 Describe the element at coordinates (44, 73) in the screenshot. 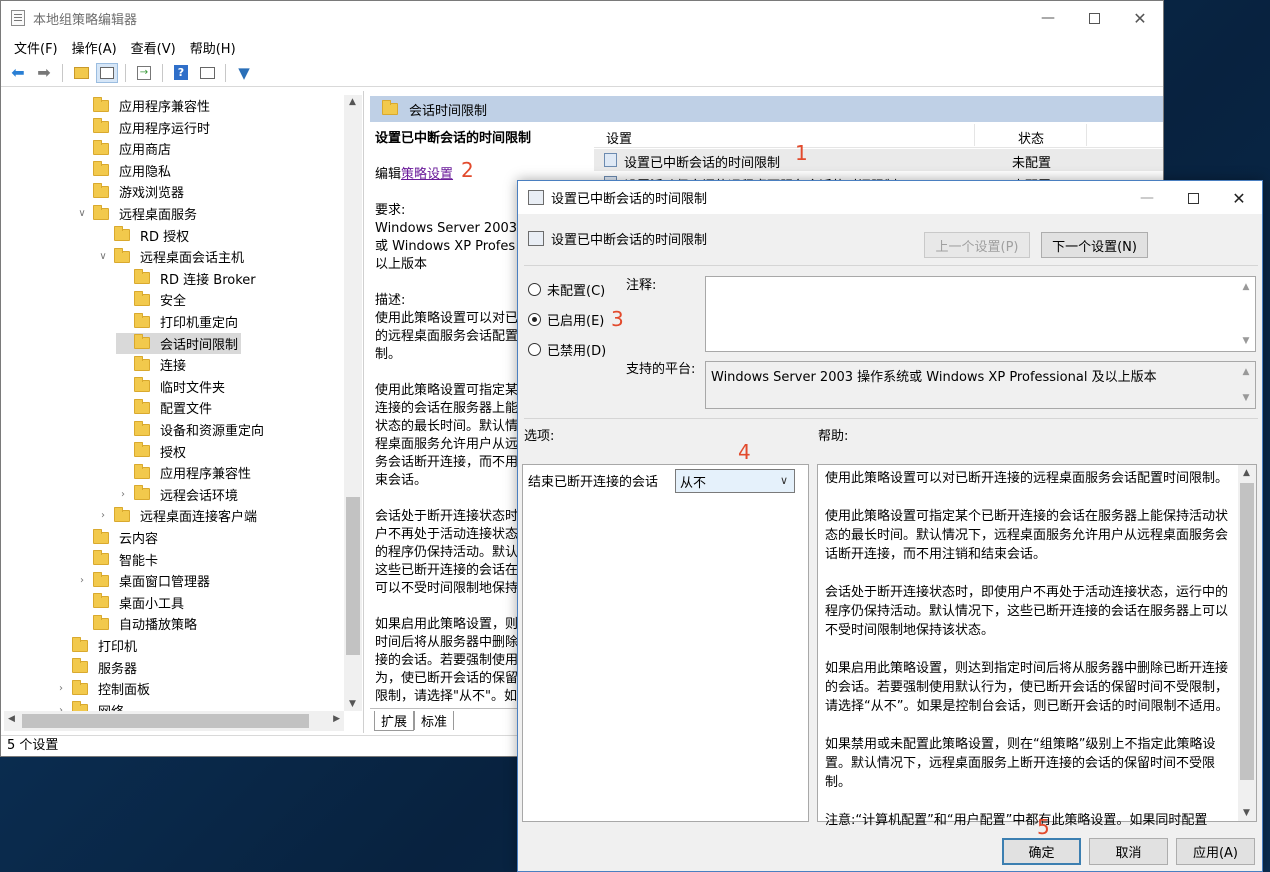

I see `forward-button: ➡` at that location.